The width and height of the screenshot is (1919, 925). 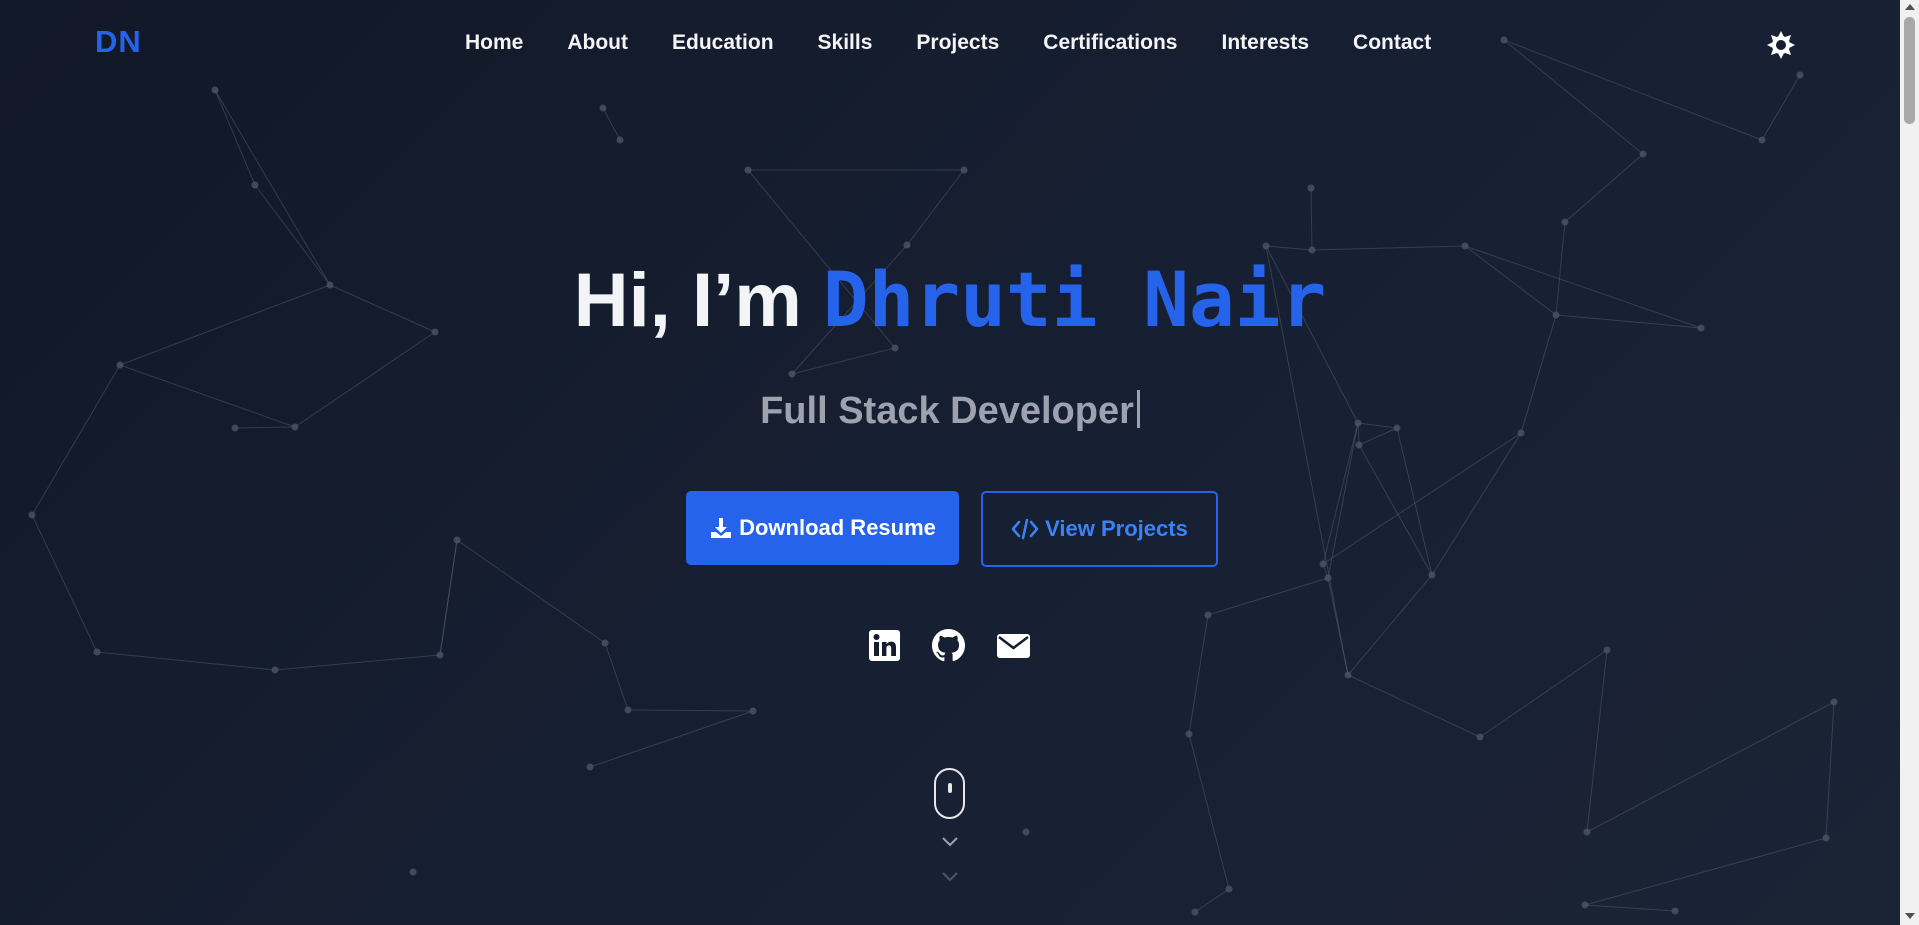 What do you see at coordinates (1265, 43) in the screenshot?
I see `nav-link-interests: Interests` at bounding box center [1265, 43].